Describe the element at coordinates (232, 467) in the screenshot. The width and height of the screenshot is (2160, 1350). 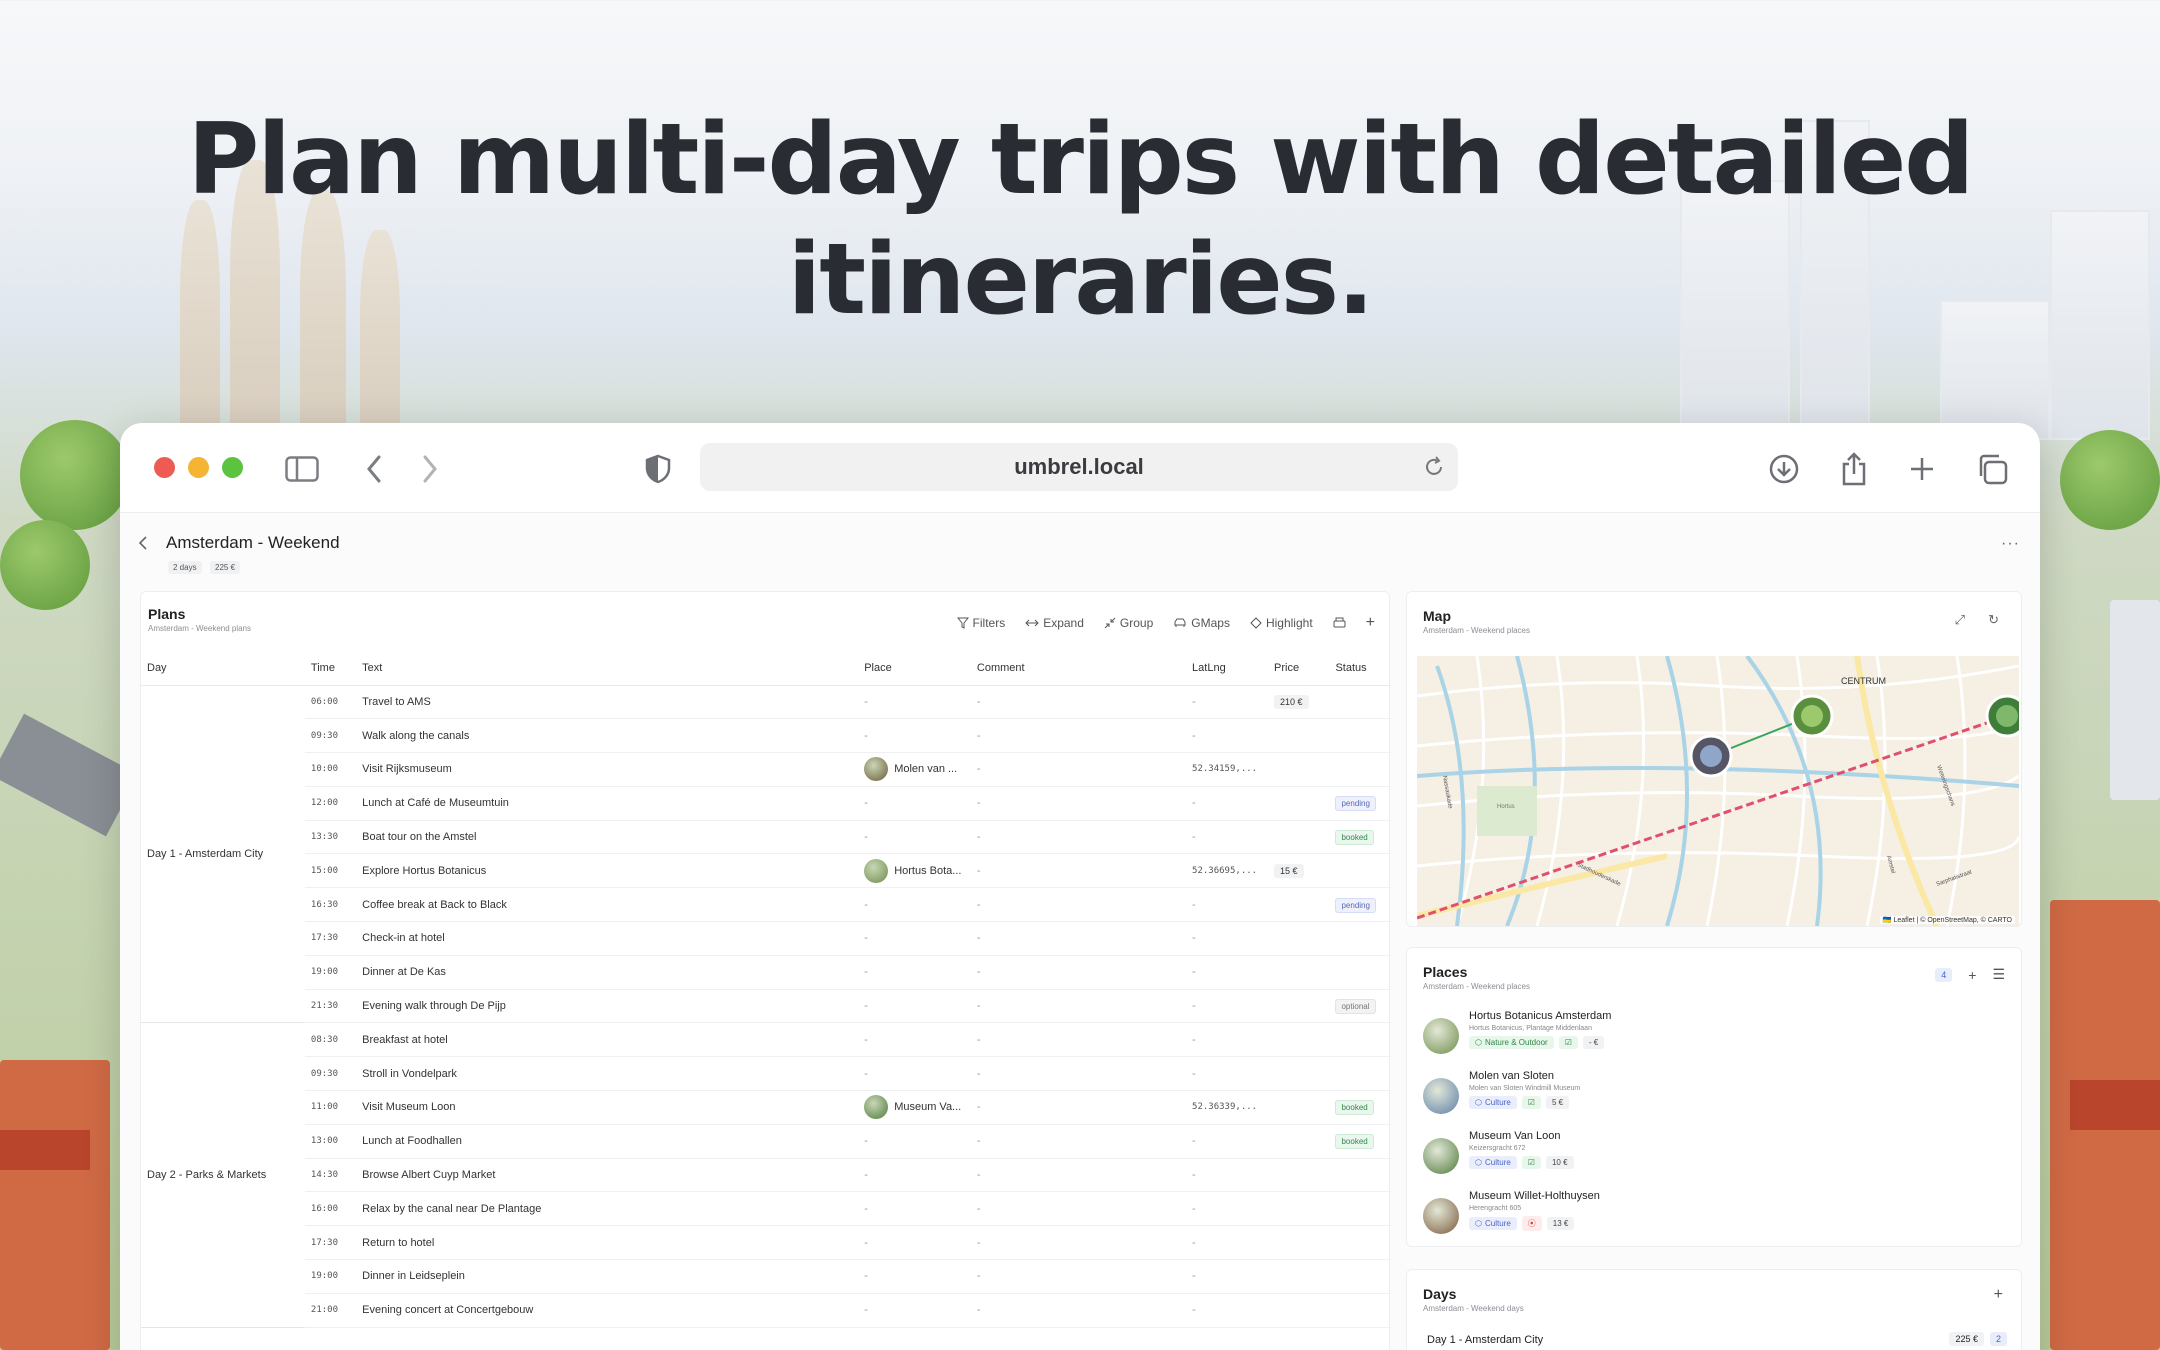
I see `maximize-window-button` at that location.